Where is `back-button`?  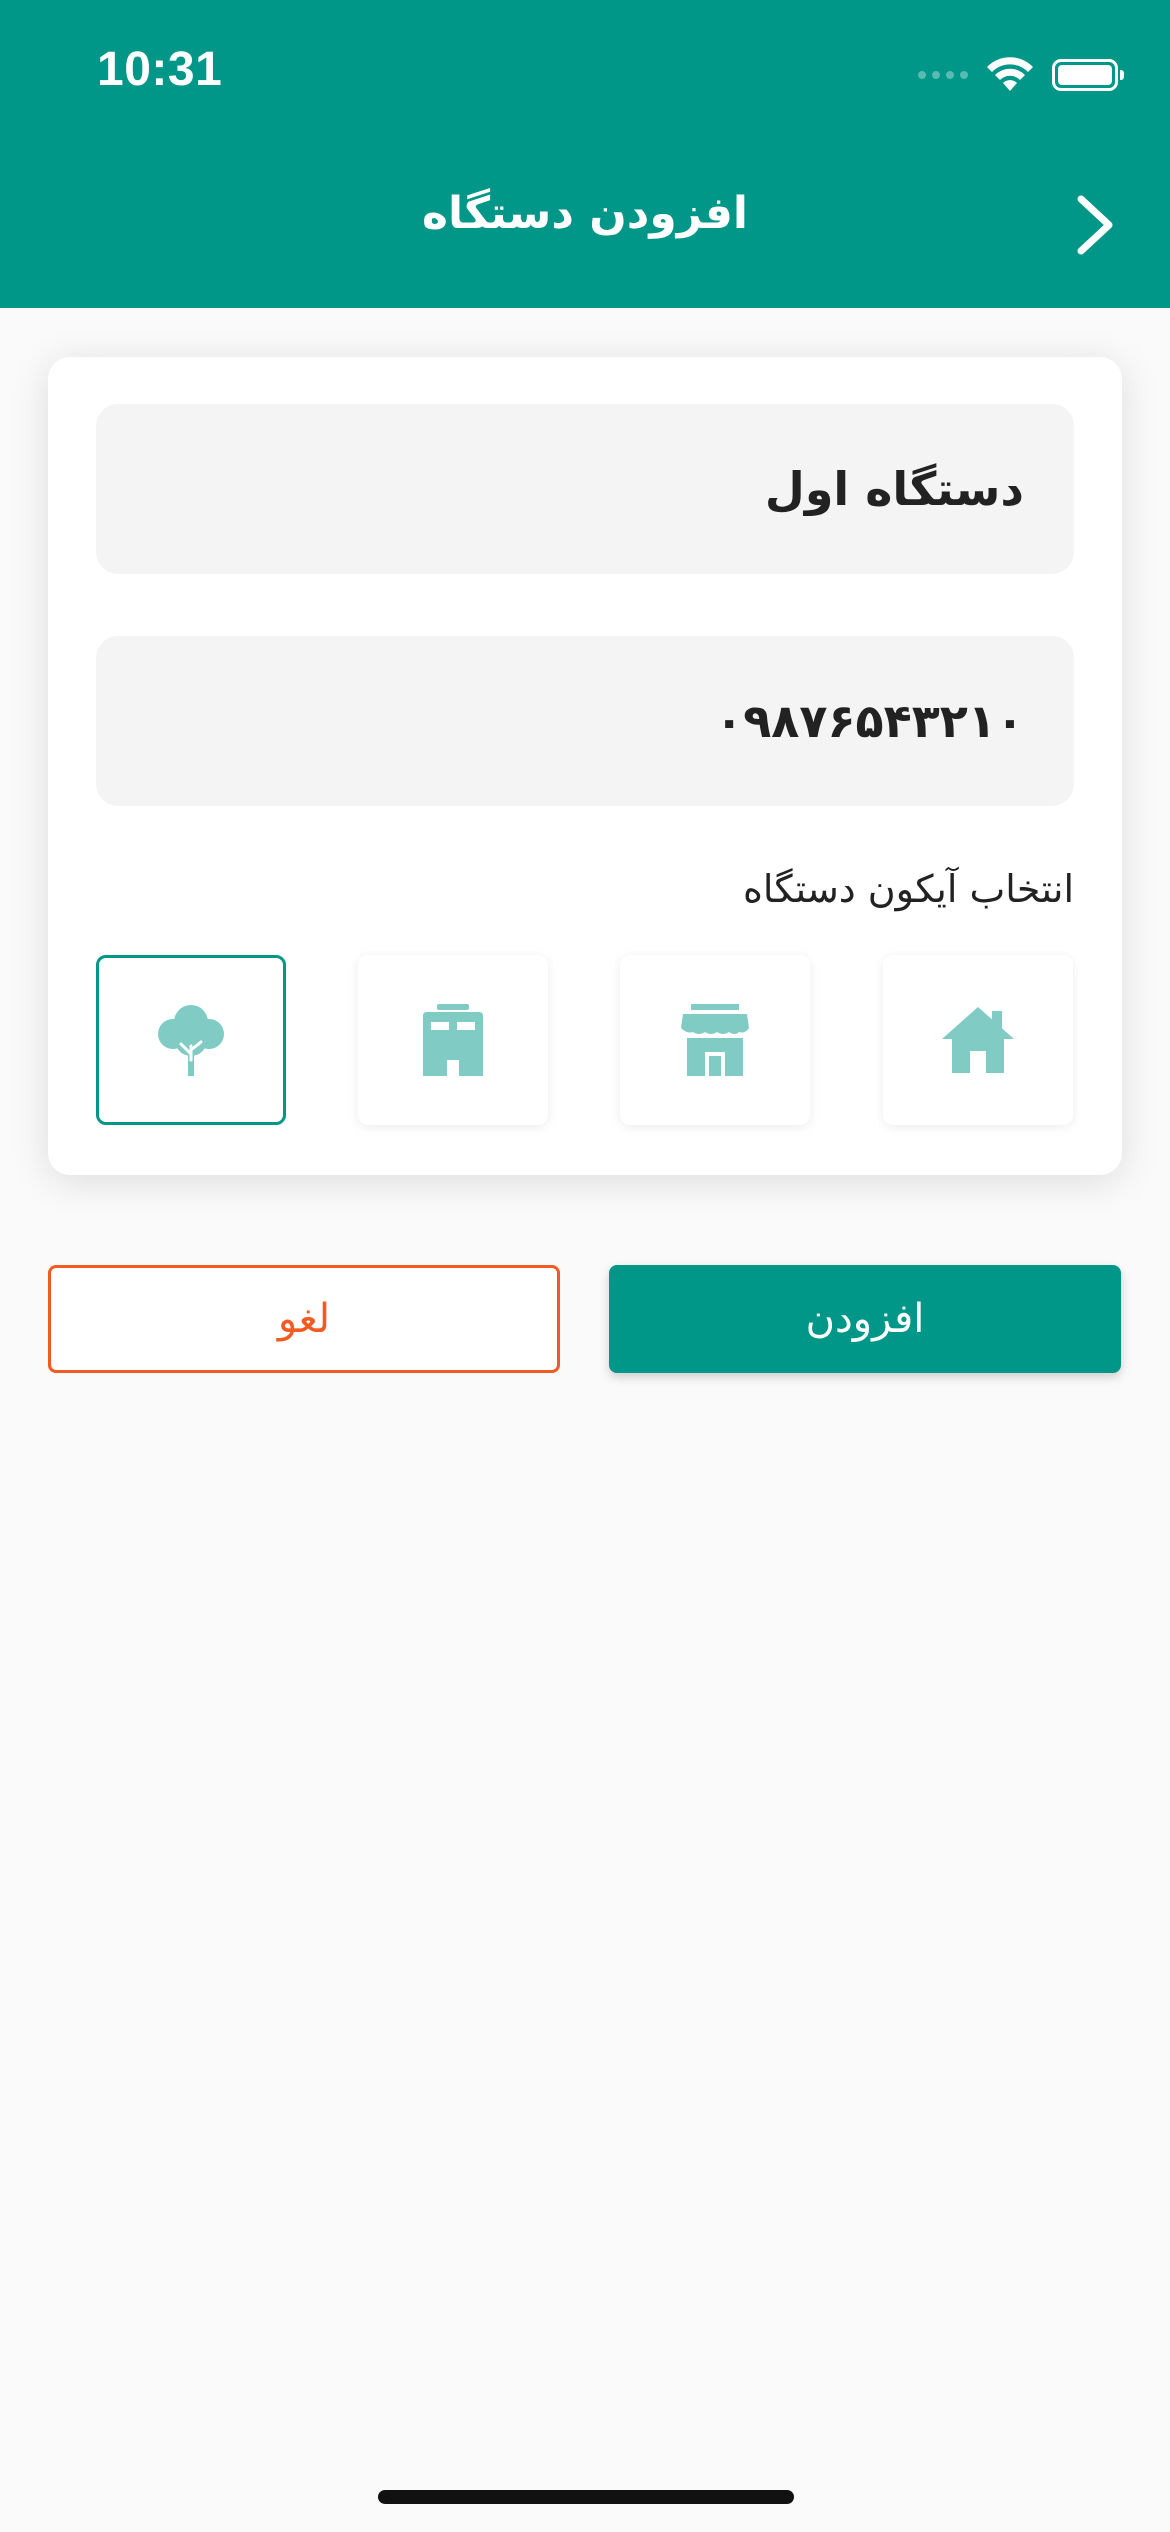
back-button is located at coordinates (1095, 225).